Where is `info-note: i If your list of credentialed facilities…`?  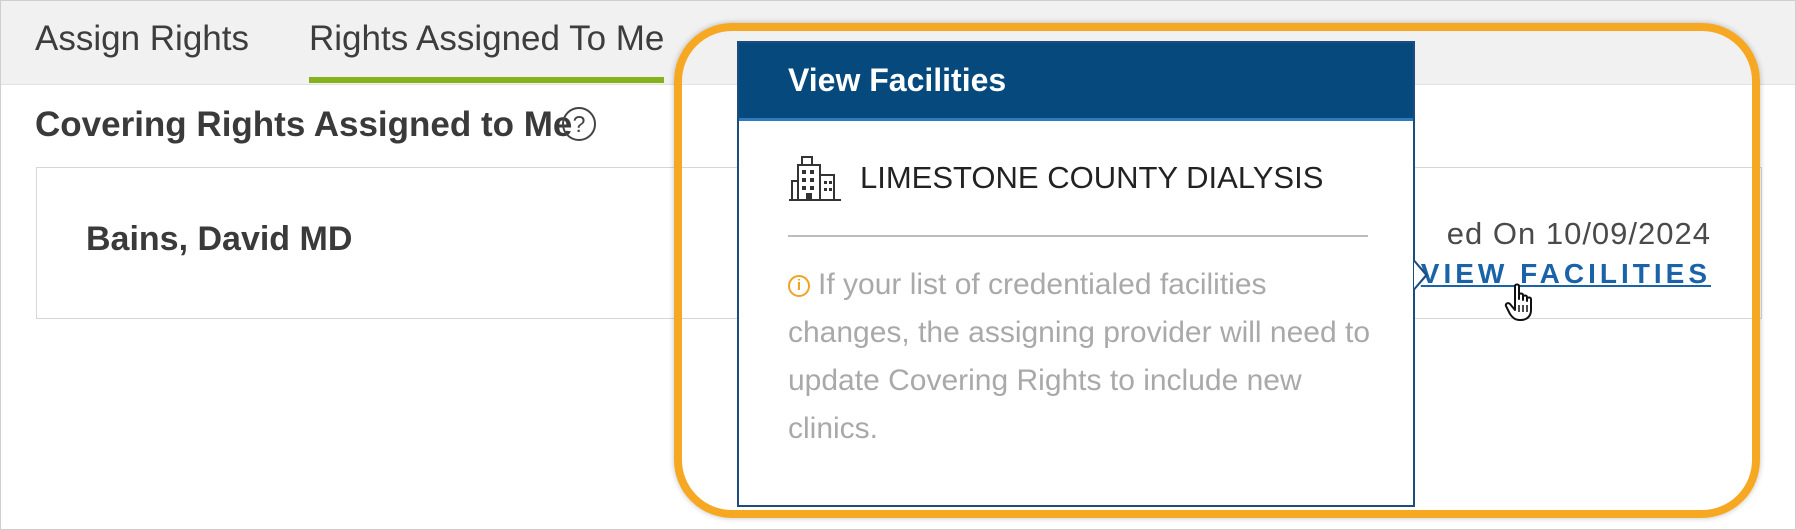 info-note: i If your list of credentialed facilities… is located at coordinates (1080, 357).